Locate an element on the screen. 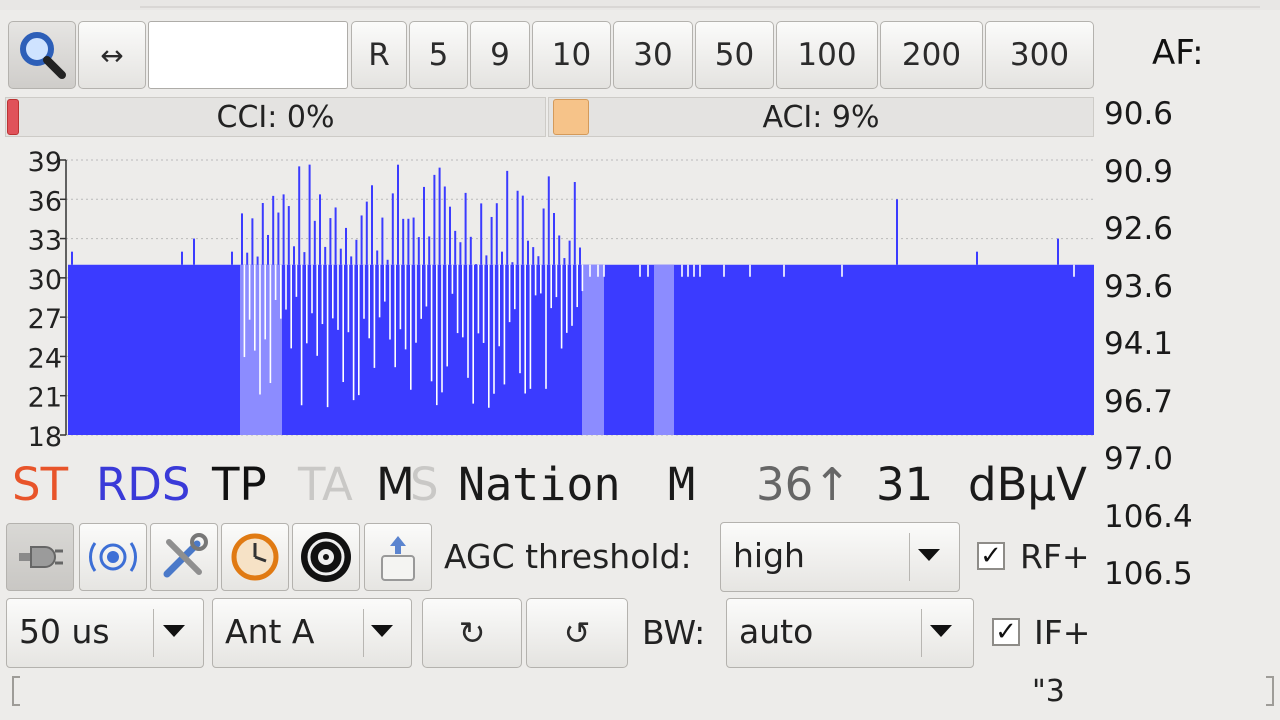  deemphasis-select: 50 us is located at coordinates (105, 633).